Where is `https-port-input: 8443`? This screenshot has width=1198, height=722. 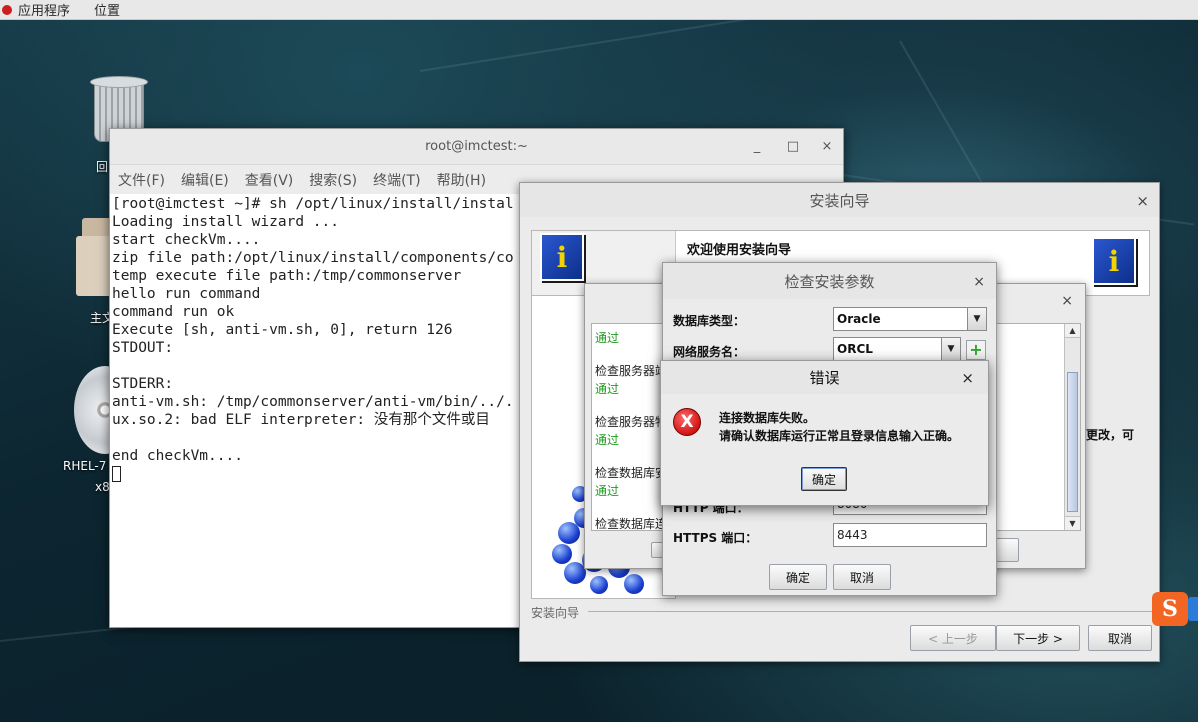
https-port-input: 8443 is located at coordinates (910, 535).